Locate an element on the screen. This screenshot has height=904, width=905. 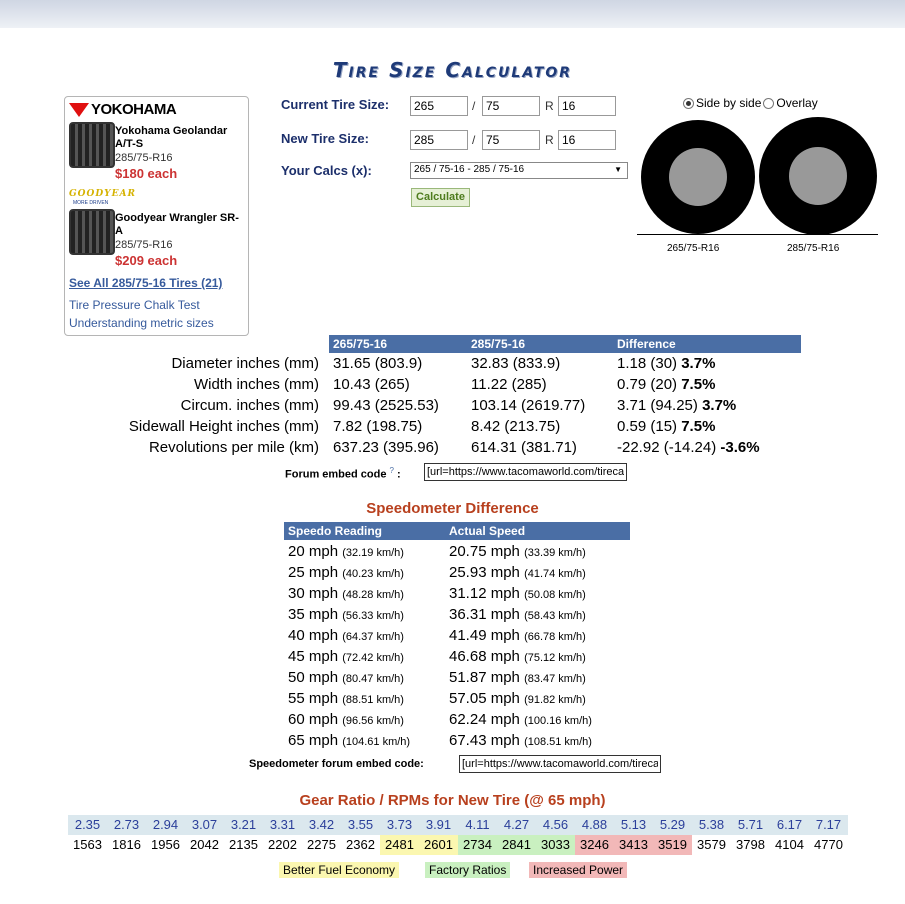
gear-rpm-cell: 4104 is located at coordinates (789, 844).